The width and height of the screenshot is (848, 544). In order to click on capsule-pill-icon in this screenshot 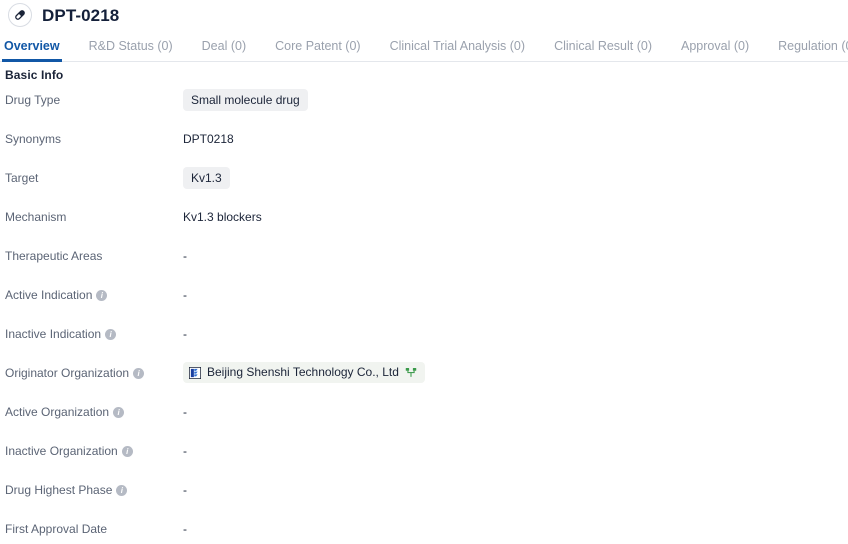, I will do `click(20, 15)`.